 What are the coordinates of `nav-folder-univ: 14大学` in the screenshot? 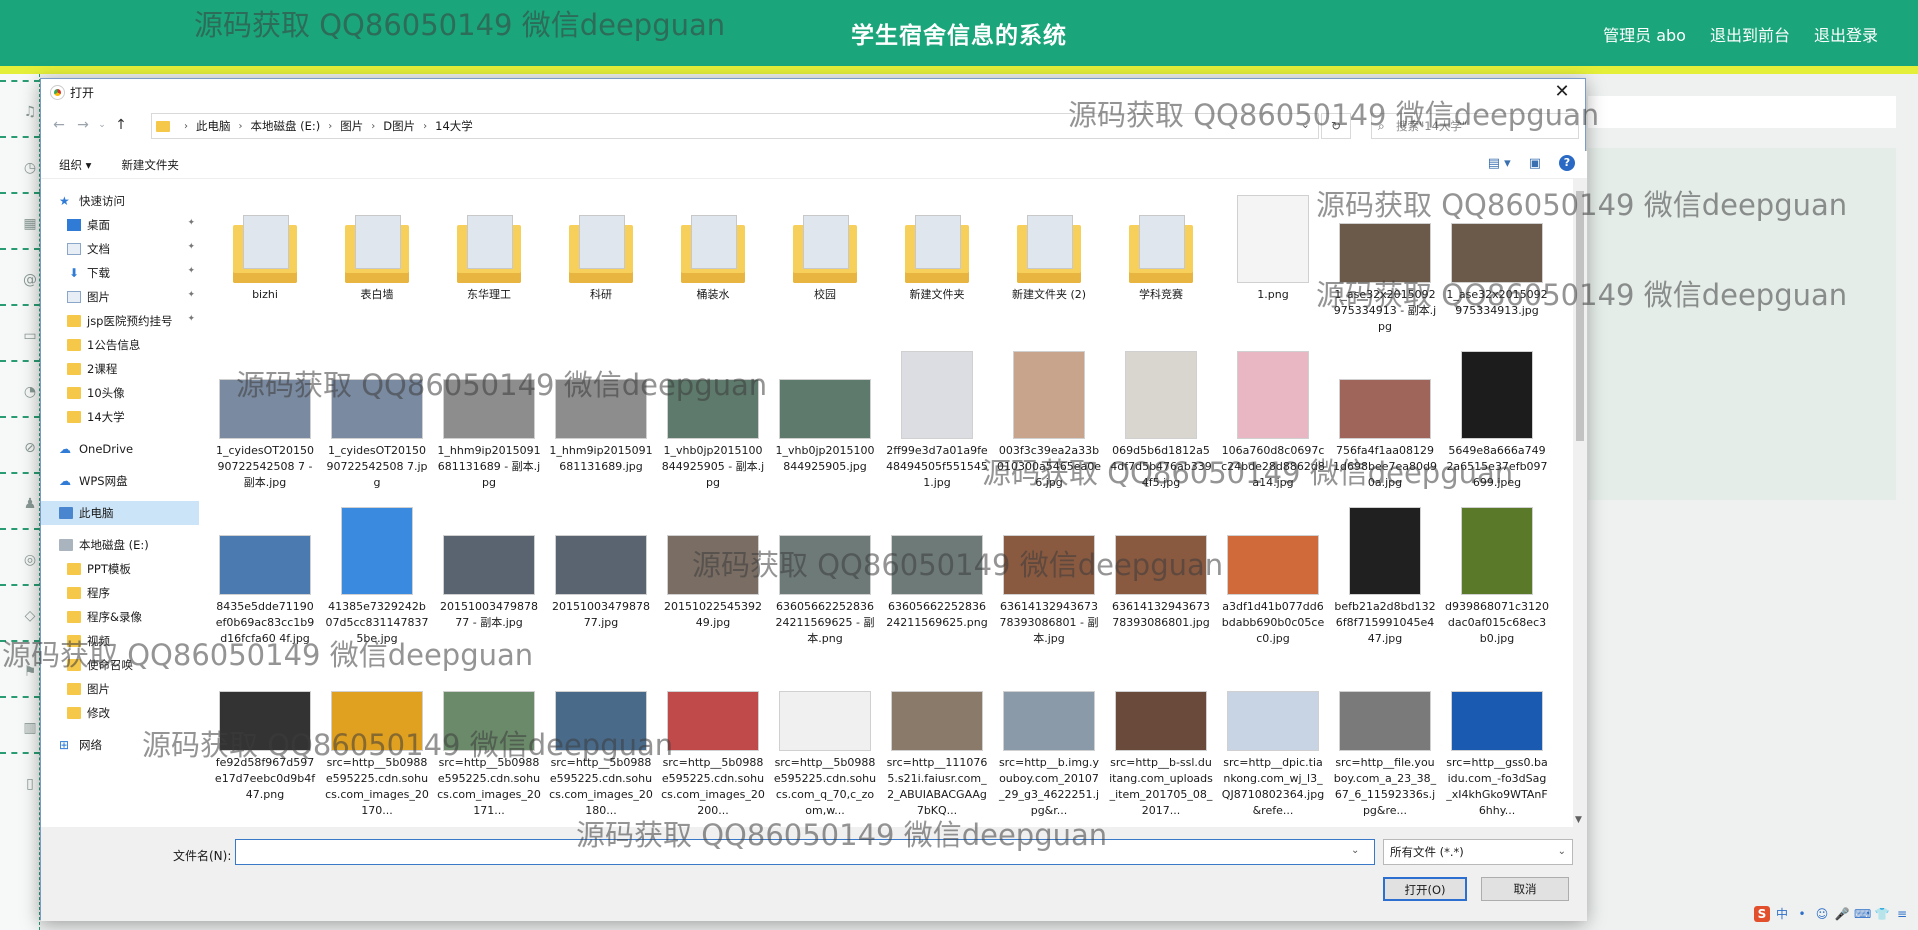 It's located at (120, 417).